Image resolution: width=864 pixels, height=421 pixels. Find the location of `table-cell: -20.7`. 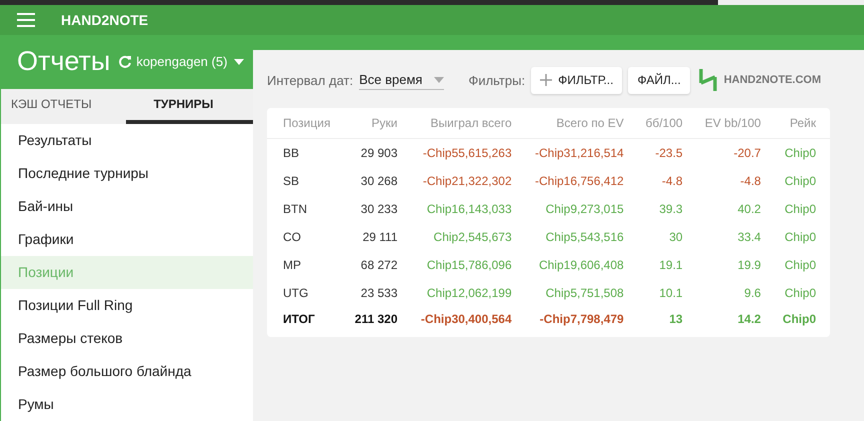

table-cell: -20.7 is located at coordinates (735, 152).